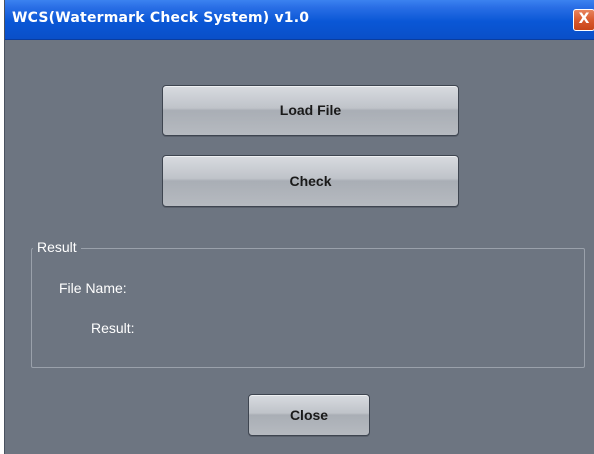 This screenshot has height=454, width=594. I want to click on load-file-button: Load File, so click(310, 110).